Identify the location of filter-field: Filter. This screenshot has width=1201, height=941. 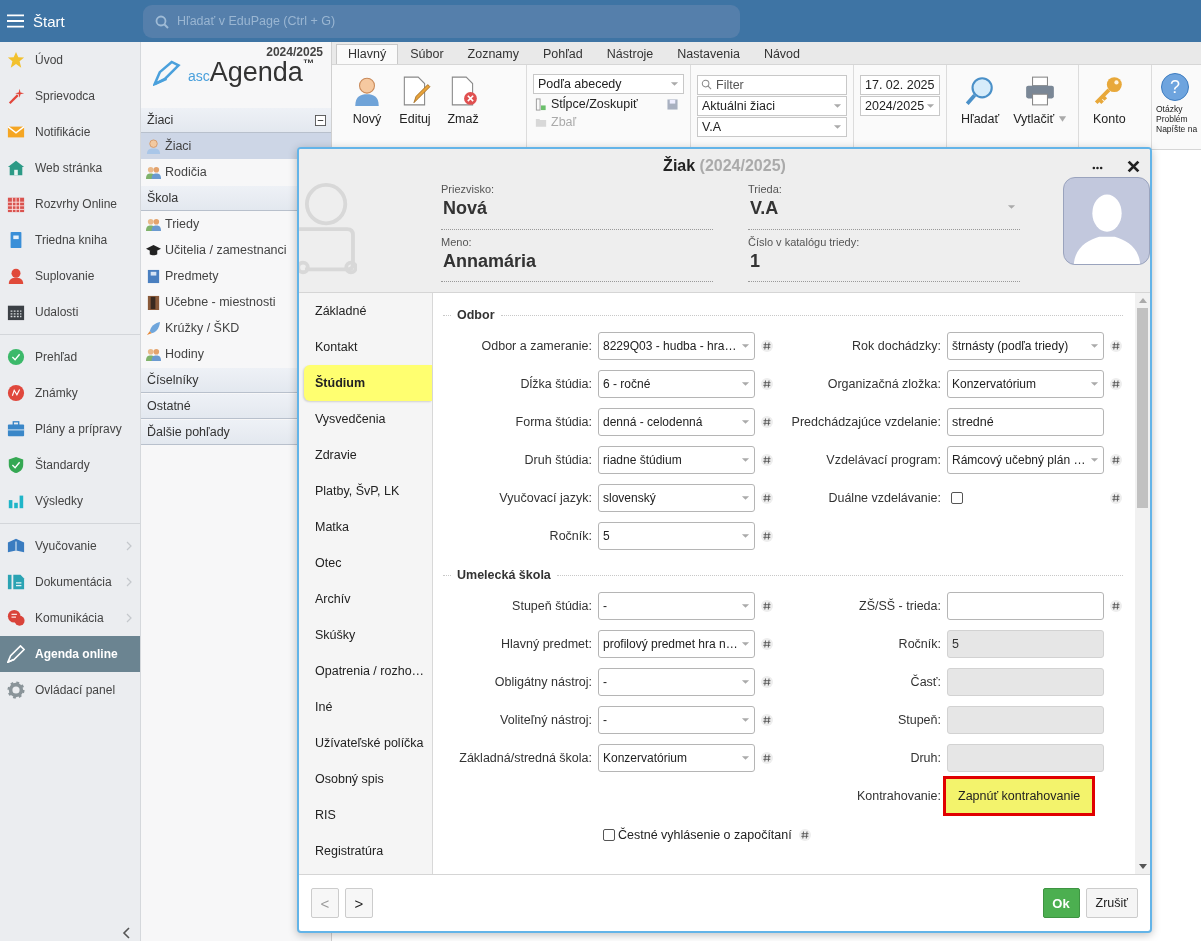
(772, 85).